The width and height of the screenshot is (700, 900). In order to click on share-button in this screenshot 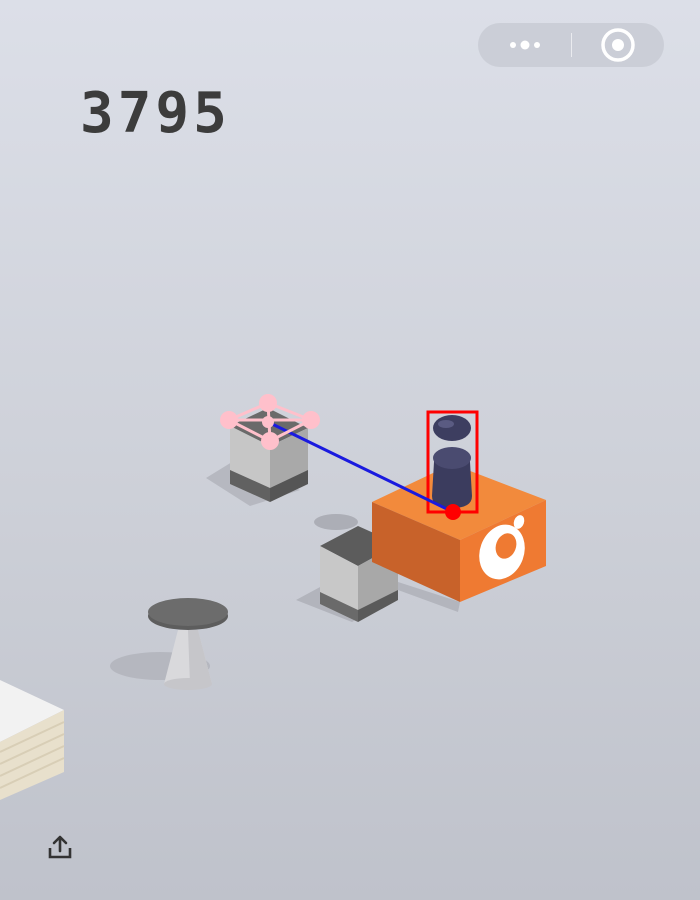, I will do `click(60, 848)`.